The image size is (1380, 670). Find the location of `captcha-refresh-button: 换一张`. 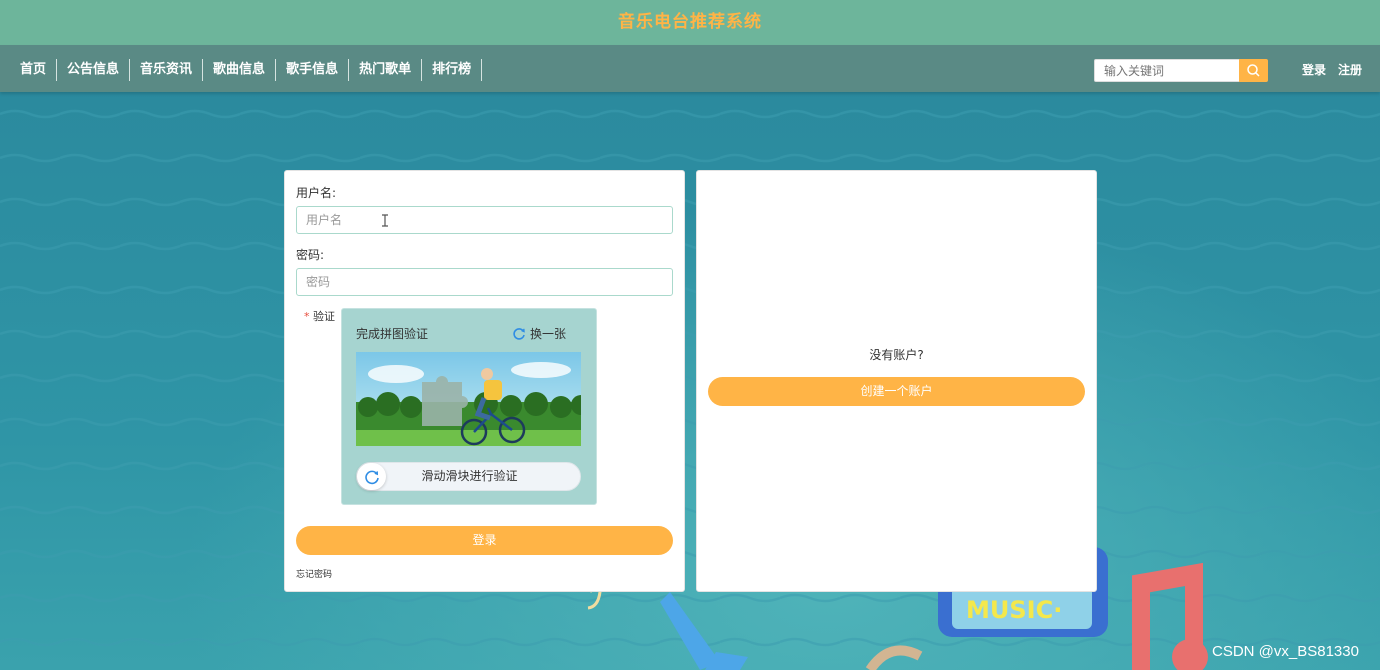

captcha-refresh-button: 换一张 is located at coordinates (539, 333).